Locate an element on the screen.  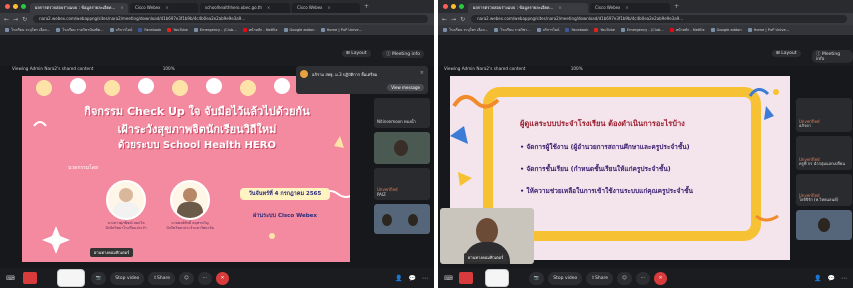
view-message-button: View message is located at coordinates (405, 87).